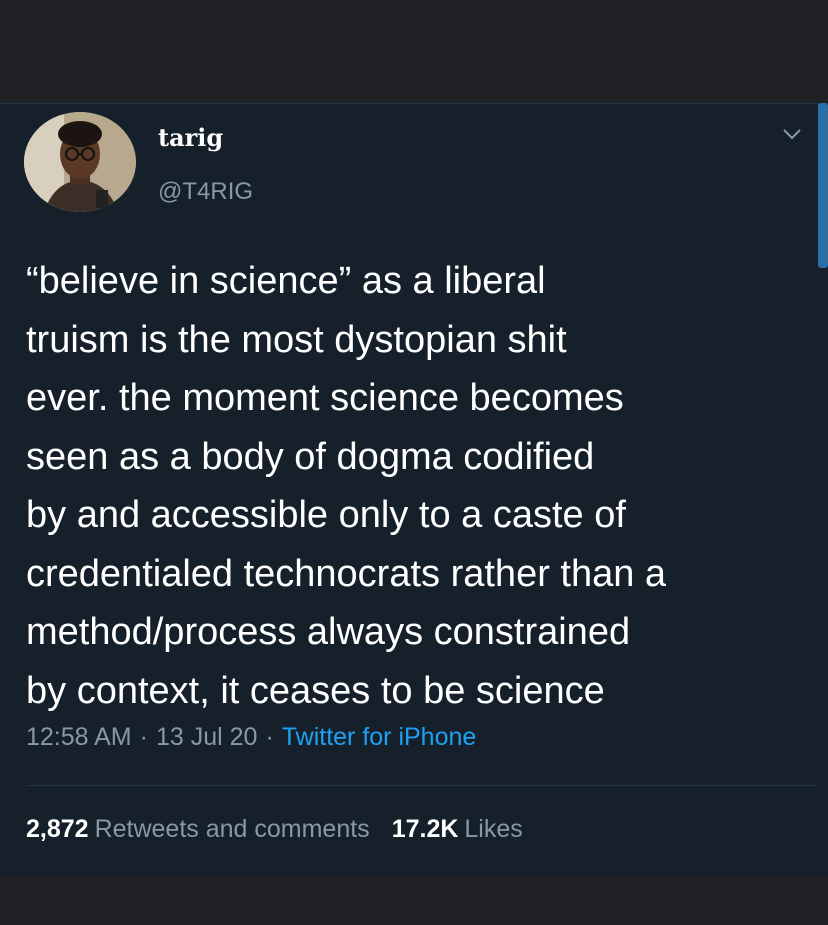  I want to click on retweets-label: Retweets and comments, so click(232, 829).